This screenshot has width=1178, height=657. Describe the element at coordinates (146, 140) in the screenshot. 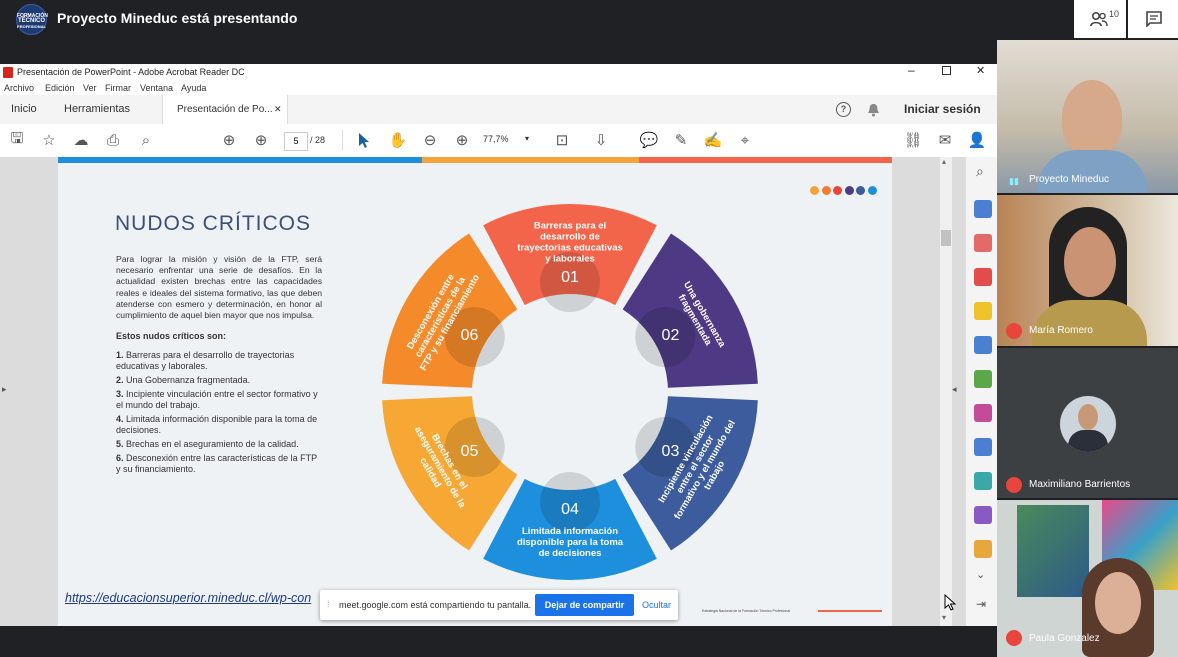

I see `search-icon: ⌕` at that location.